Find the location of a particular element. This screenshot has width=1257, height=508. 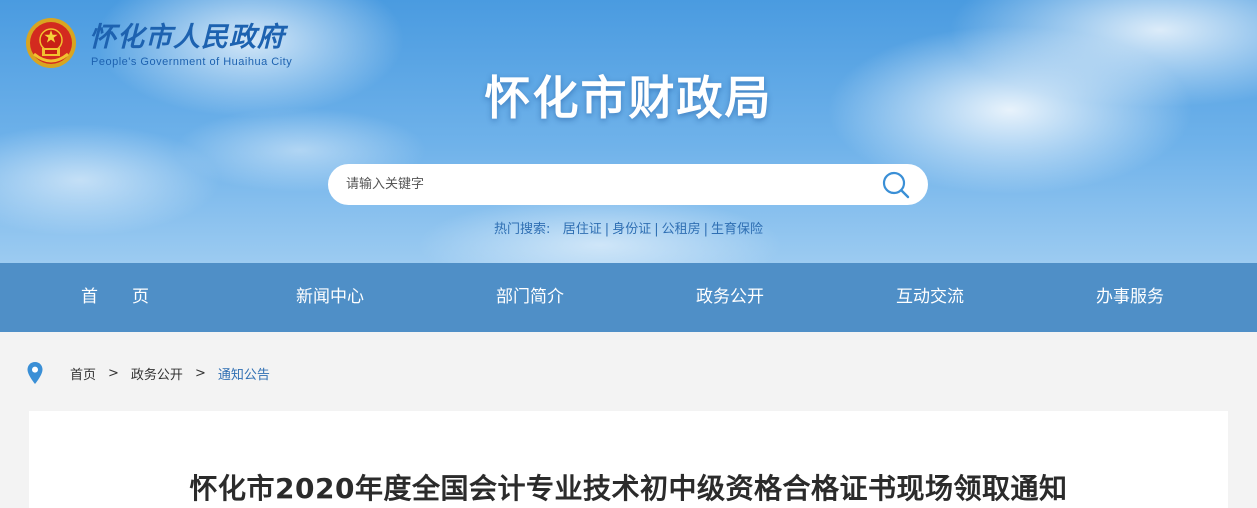

breadcrumb-home: 首页 is located at coordinates (83, 373).